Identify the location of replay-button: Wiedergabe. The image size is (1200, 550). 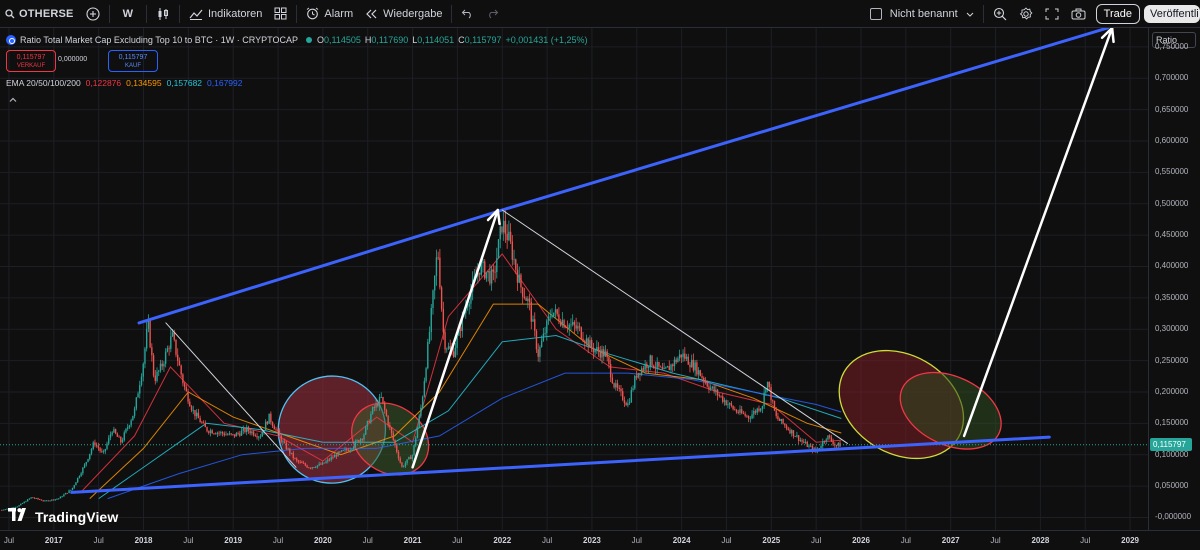
(403, 14).